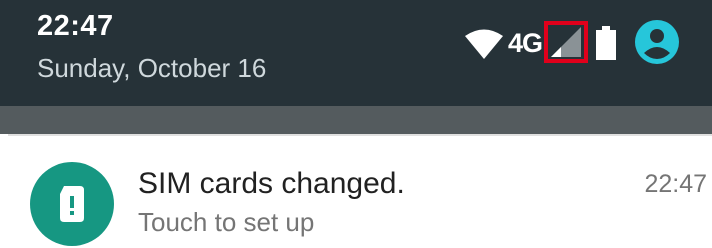  I want to click on wifi-icon, so click(484, 44).